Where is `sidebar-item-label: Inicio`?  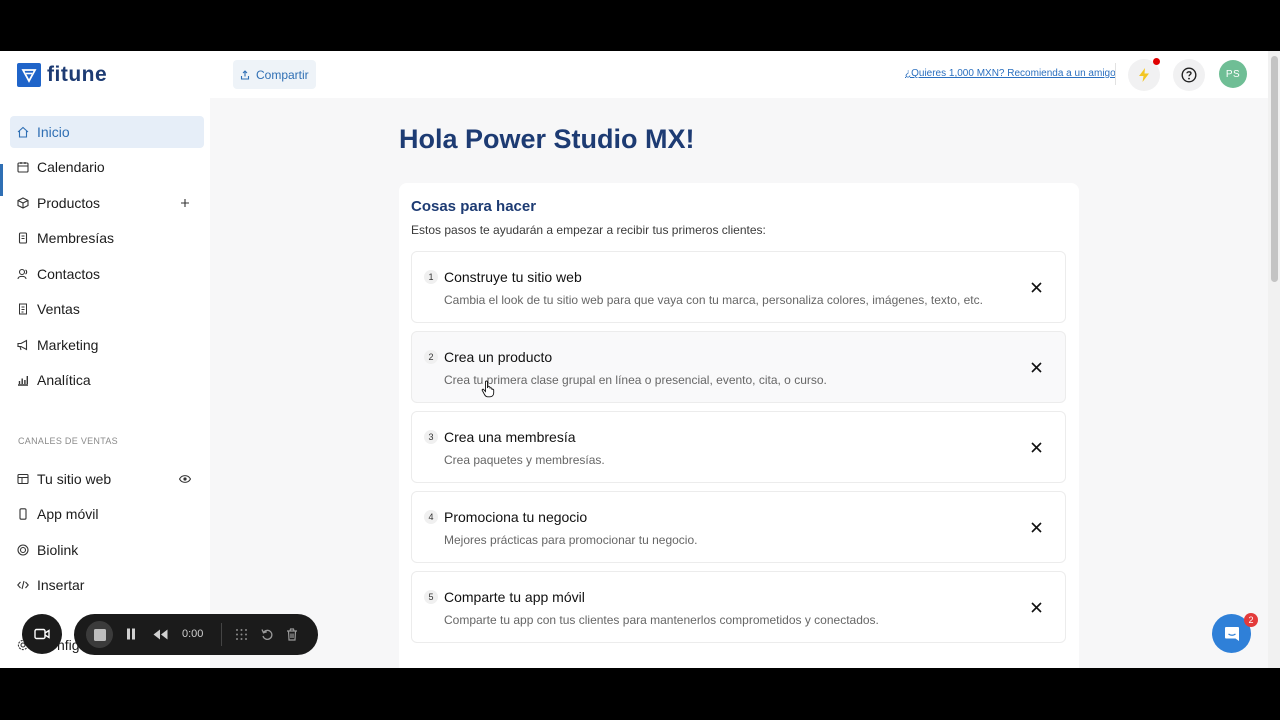
sidebar-item-label: Inicio is located at coordinates (53, 132).